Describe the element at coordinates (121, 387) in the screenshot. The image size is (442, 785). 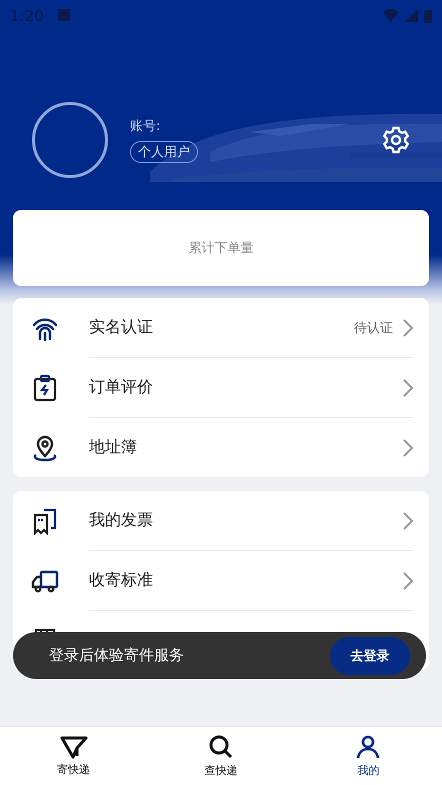
I see `menu-label: 订单评价` at that location.